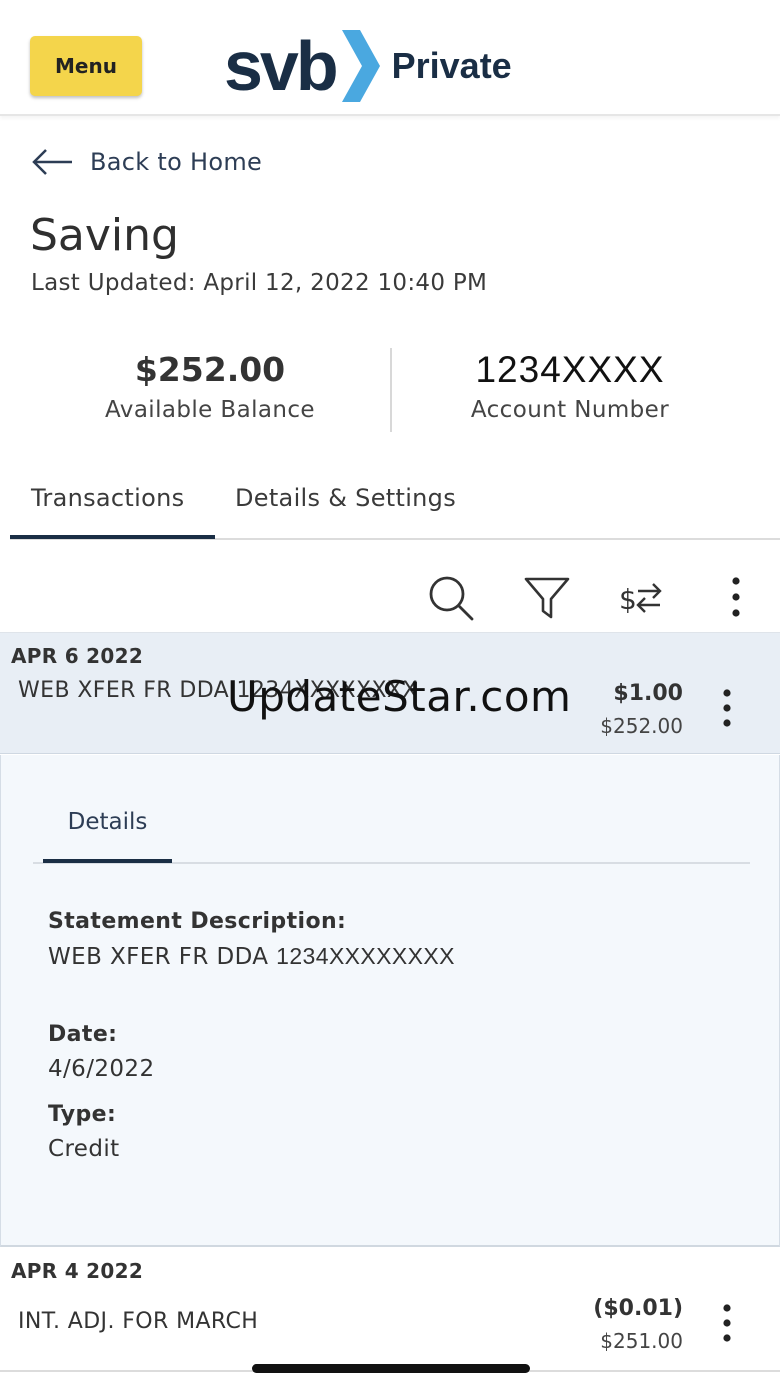 The width and height of the screenshot is (780, 1387). What do you see at coordinates (570, 410) in the screenshot?
I see `account-number-label: Account Number` at bounding box center [570, 410].